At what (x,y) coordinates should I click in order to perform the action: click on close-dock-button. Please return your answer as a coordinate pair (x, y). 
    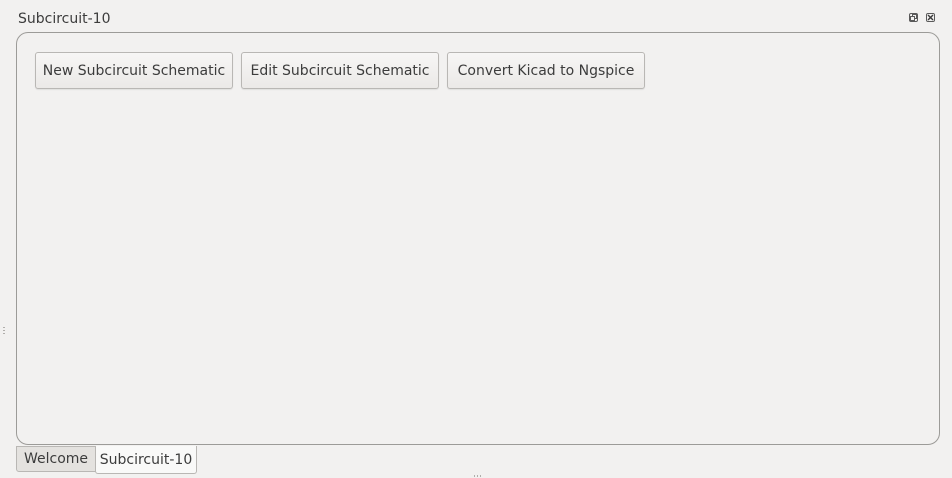
    Looking at the image, I should click on (930, 17).